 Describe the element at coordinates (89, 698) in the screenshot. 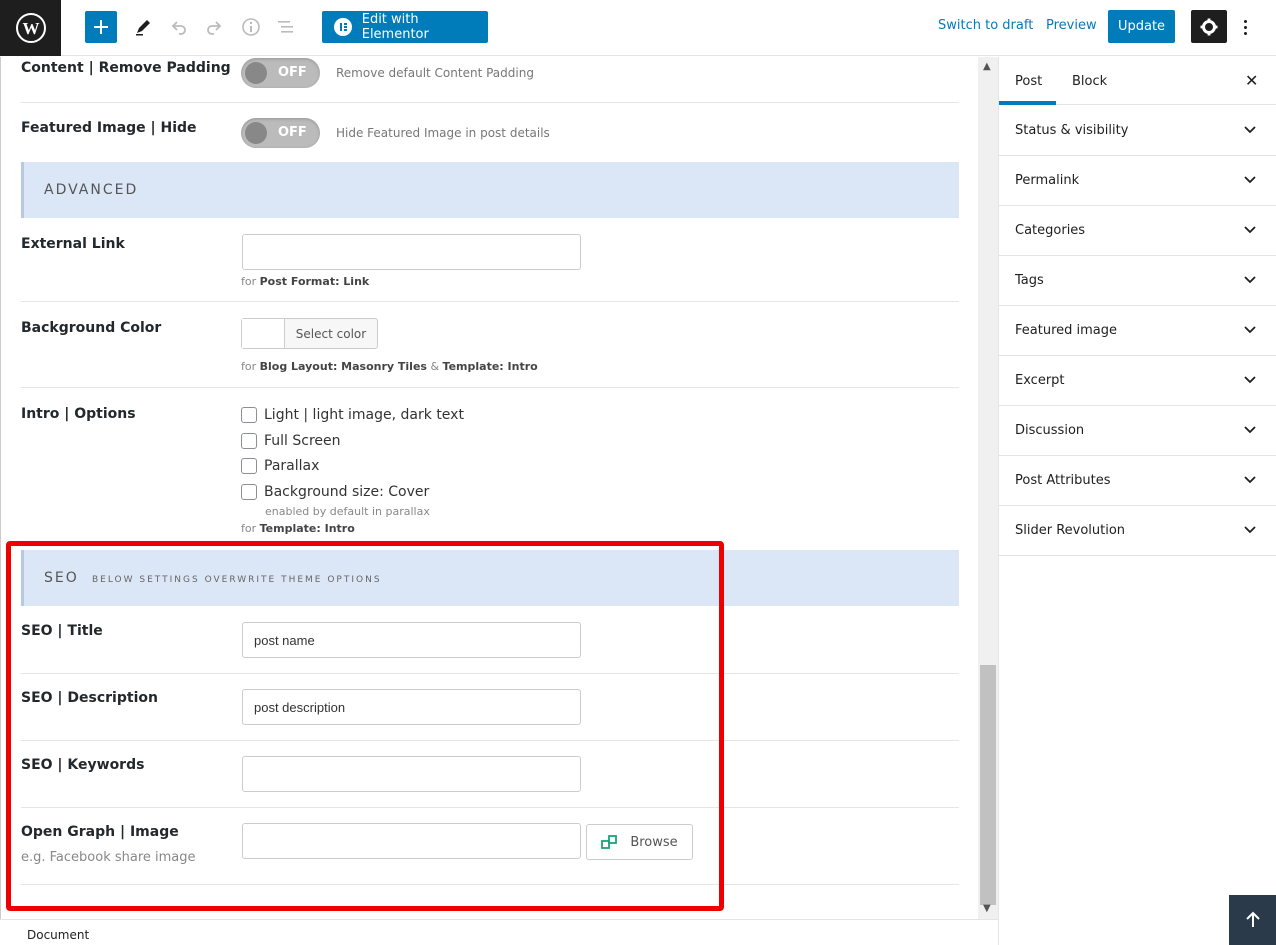

I see `seo-description-label: SEO | Description` at that location.